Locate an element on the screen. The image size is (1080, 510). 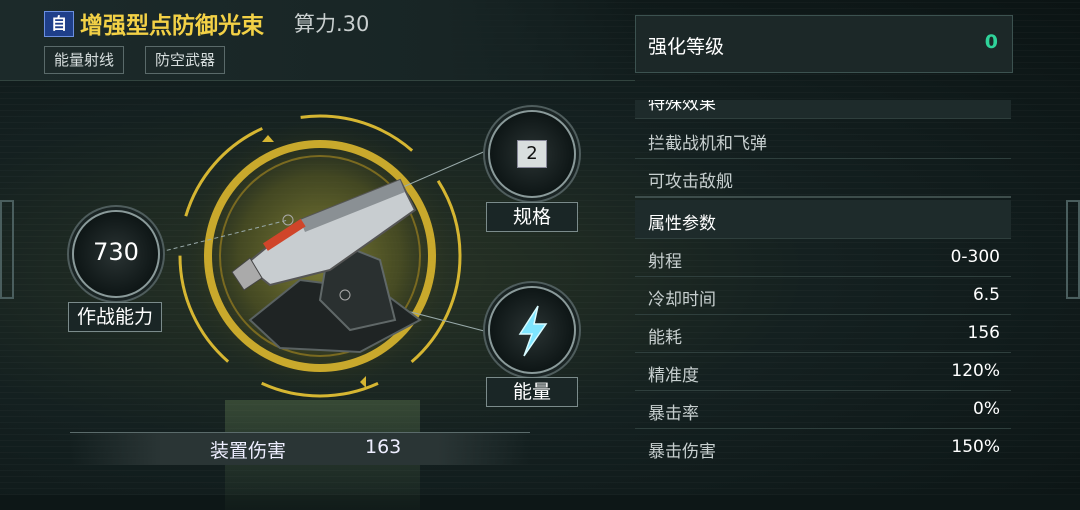
tag-energy-ray: 能量射线 is located at coordinates (84, 60).